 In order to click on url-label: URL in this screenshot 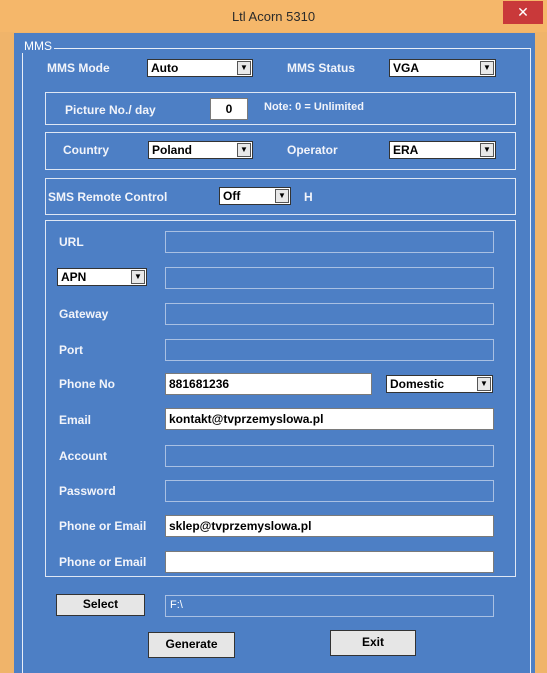, I will do `click(71, 242)`.